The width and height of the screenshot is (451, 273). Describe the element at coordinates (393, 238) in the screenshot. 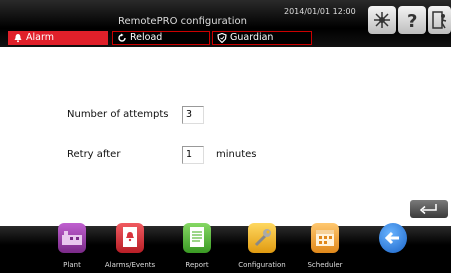

I see `back-arrow-icon` at that location.